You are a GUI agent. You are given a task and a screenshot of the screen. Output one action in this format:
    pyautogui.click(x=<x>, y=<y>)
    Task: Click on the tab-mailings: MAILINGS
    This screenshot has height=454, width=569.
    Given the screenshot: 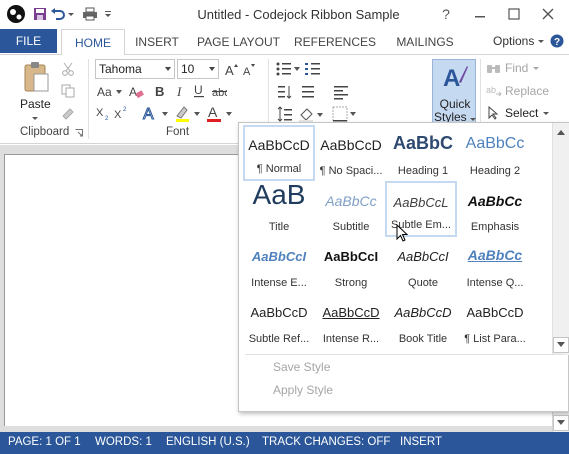 What is the action you would take?
    pyautogui.click(x=425, y=41)
    